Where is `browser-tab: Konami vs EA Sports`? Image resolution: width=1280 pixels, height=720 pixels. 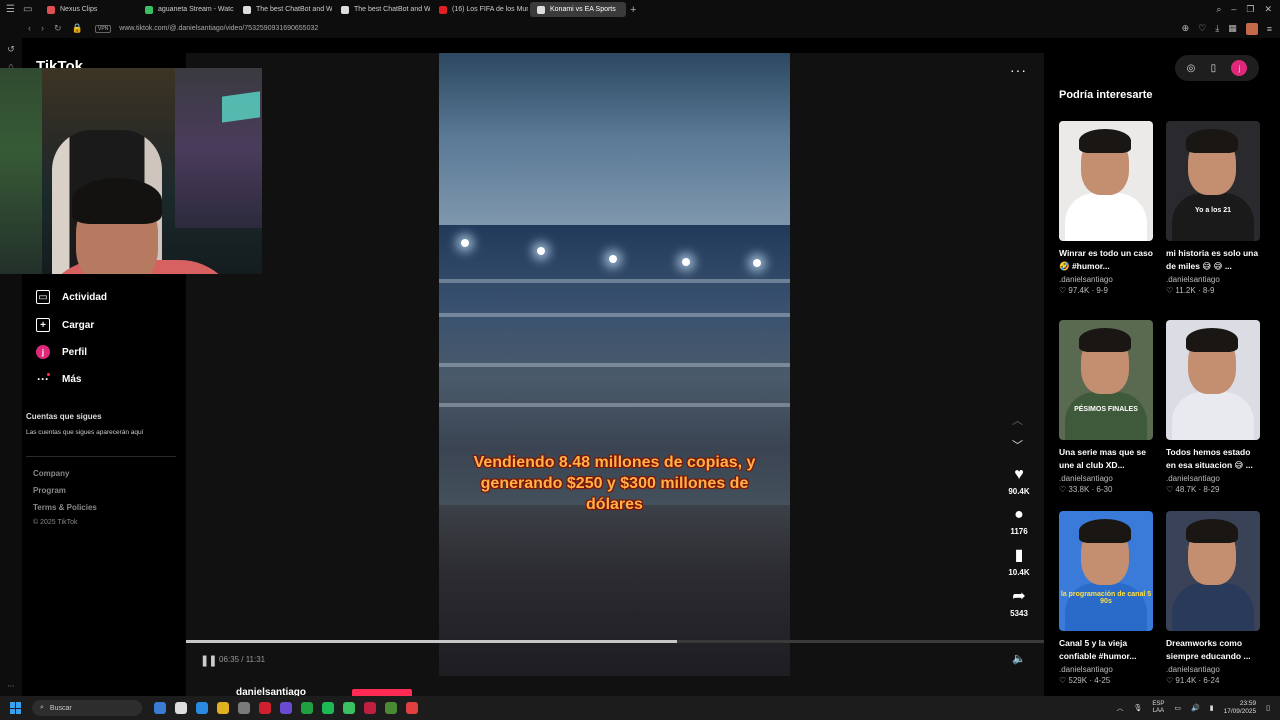 browser-tab: Konami vs EA Sports is located at coordinates (578, 9).